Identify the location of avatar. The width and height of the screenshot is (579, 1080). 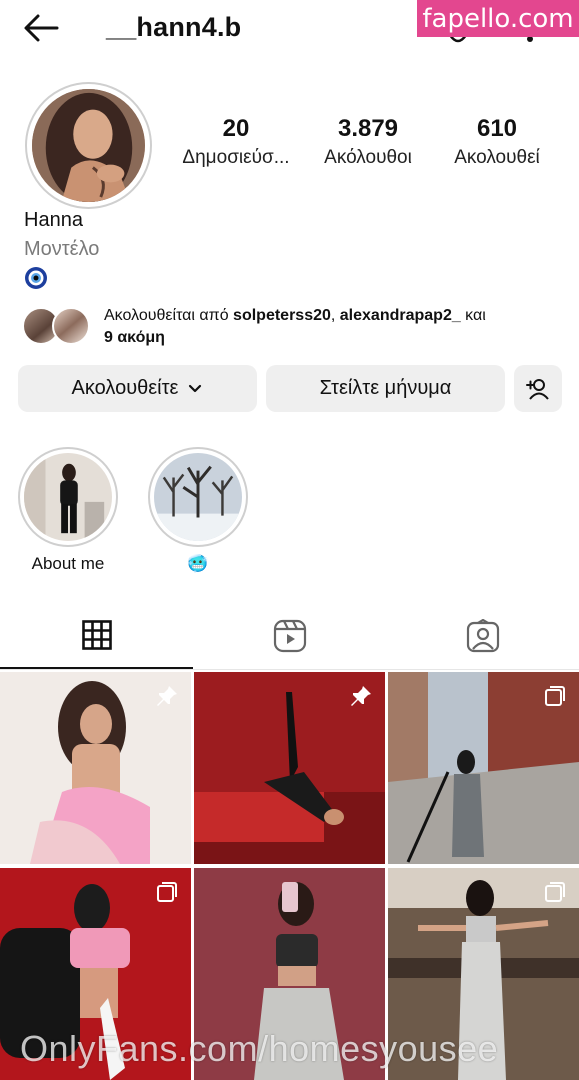
(88, 145).